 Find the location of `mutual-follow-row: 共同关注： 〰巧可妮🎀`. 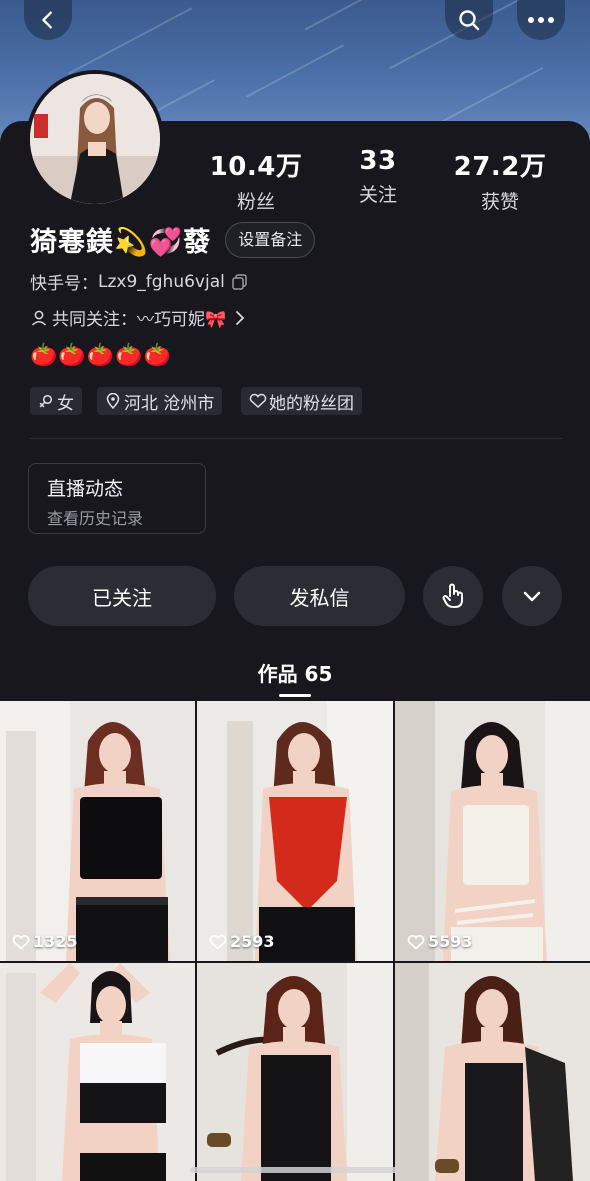

mutual-follow-row: 共同关注： 〰巧可妮🎀 is located at coordinates (139, 317).